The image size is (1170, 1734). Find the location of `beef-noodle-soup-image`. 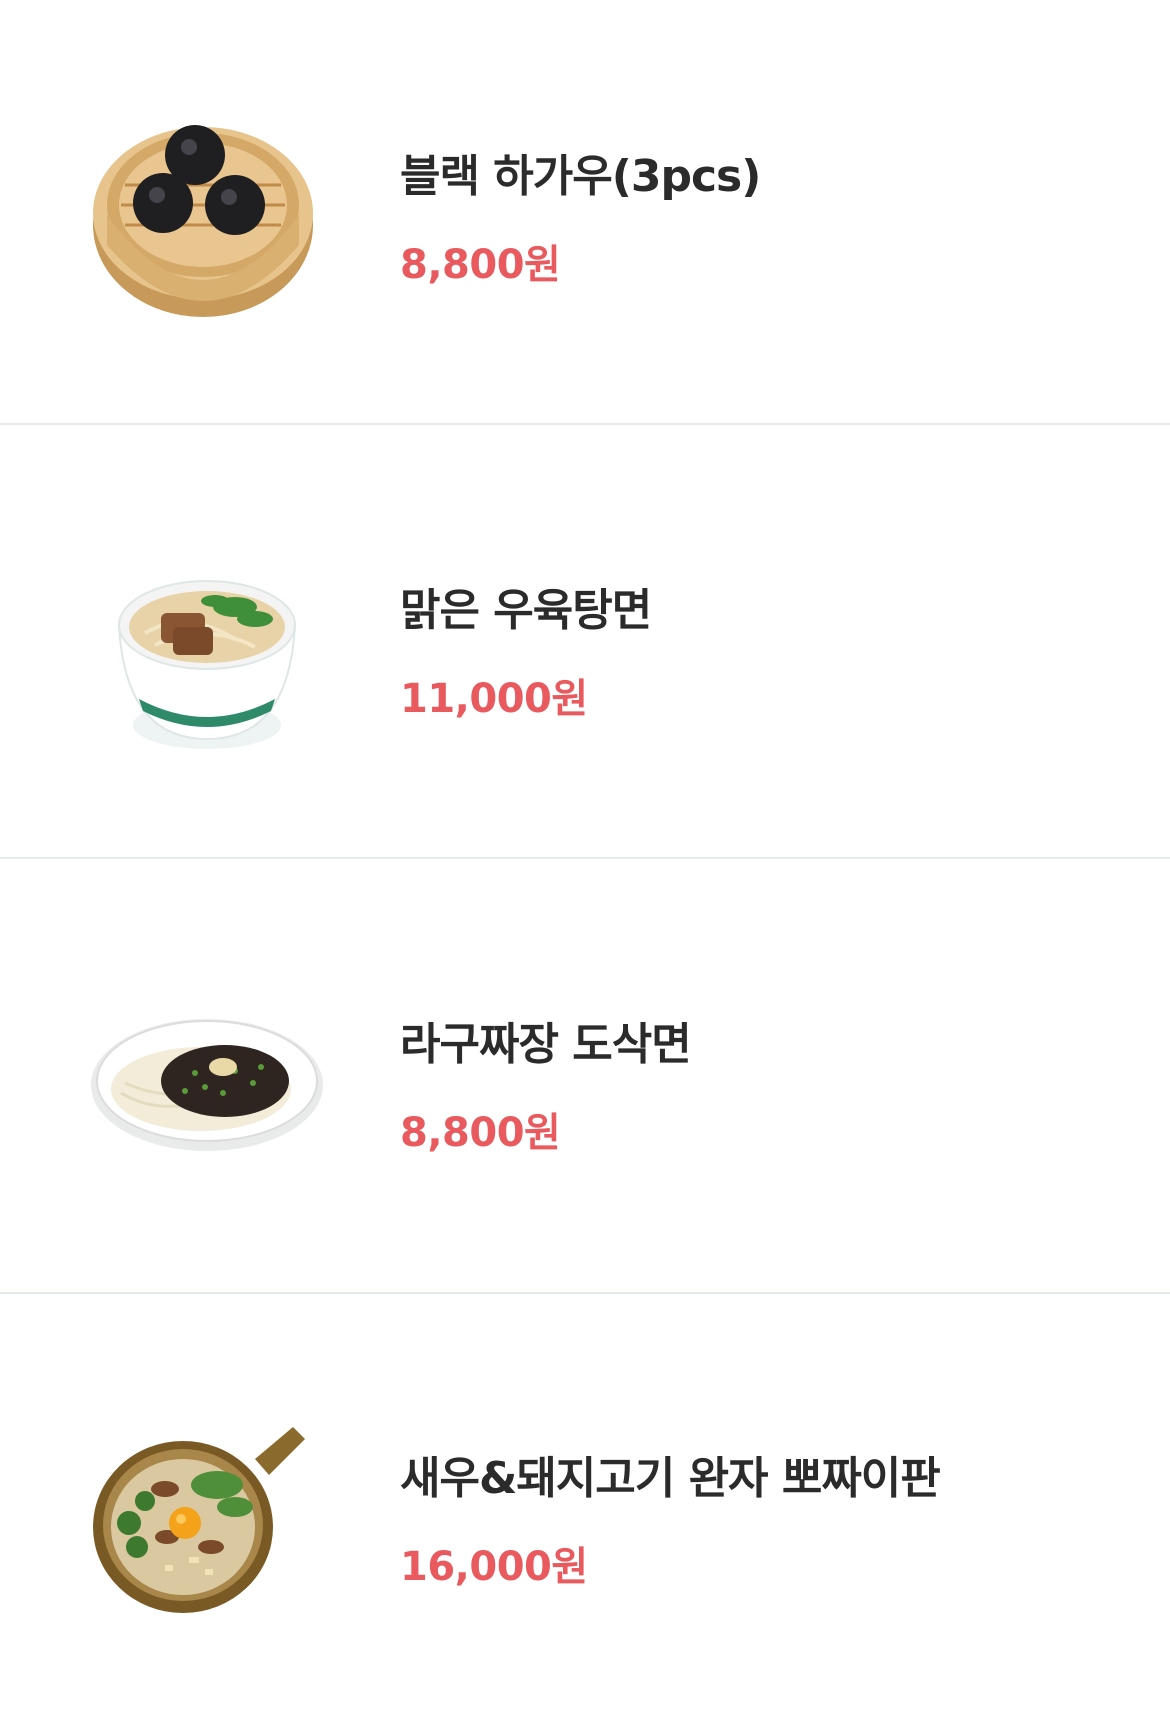

beef-noodle-soup-image is located at coordinates (205, 649).